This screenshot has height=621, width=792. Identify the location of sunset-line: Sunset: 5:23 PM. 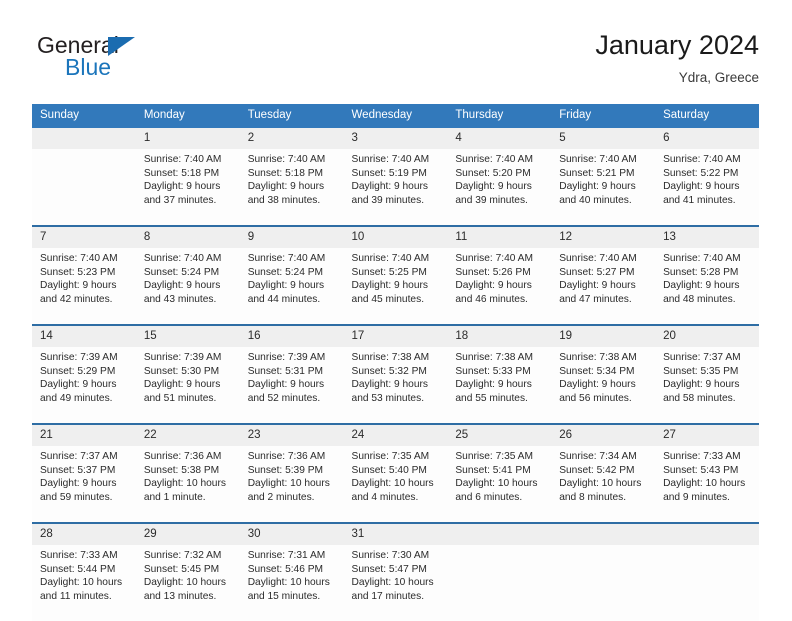
(78, 272).